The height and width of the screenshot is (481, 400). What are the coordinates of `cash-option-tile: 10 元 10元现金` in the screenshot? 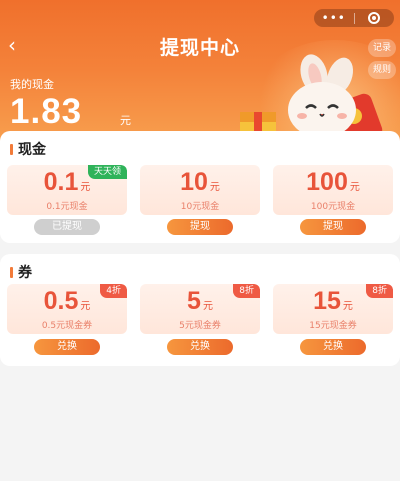 It's located at (200, 190).